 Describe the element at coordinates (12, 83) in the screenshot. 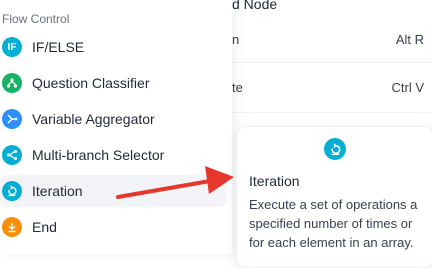

I see `question-classifier-icon` at that location.